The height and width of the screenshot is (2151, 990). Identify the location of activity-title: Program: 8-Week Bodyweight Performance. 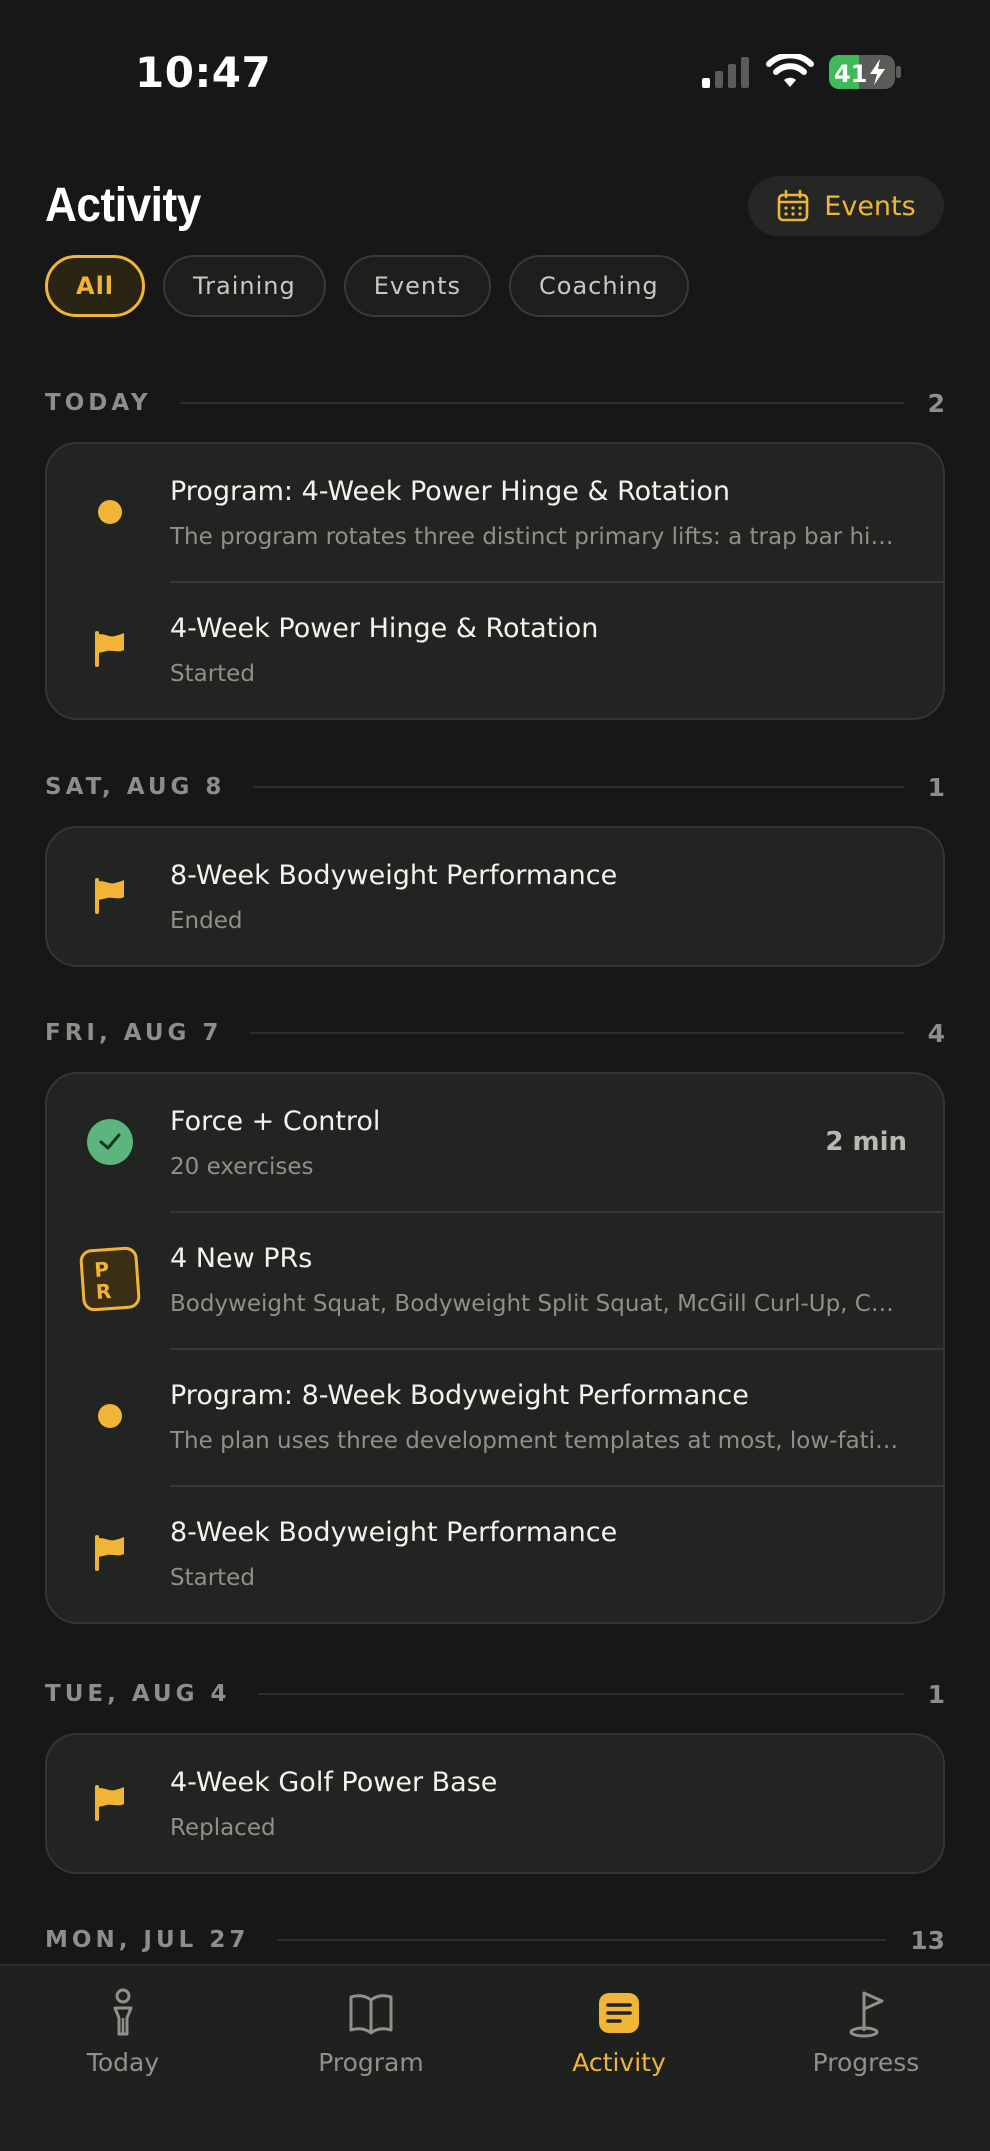
(459, 1395).